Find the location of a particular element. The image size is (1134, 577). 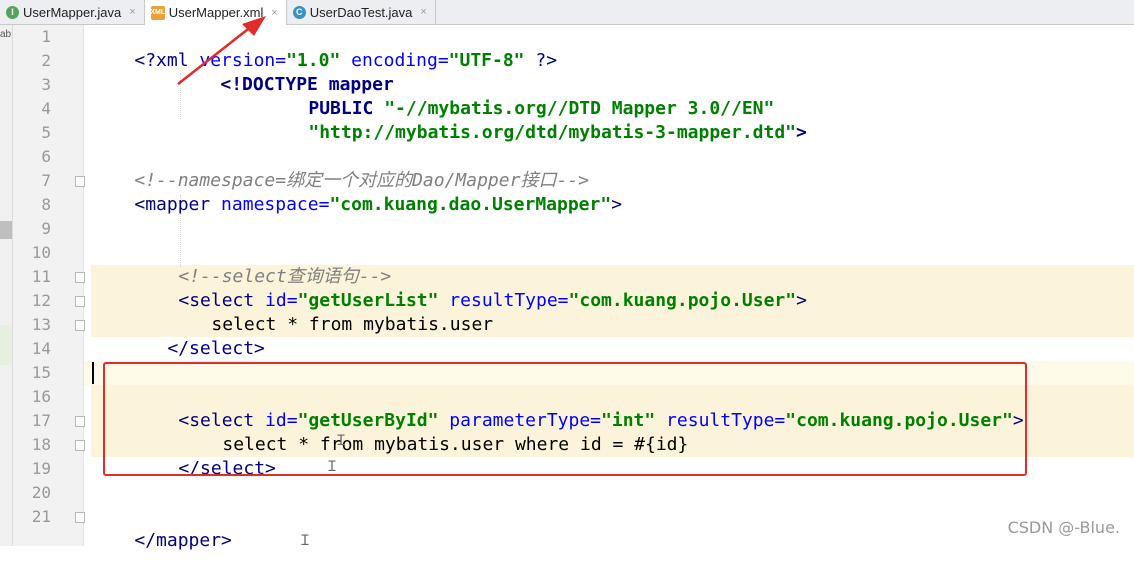

tab-userdaotest-java: C UserDaoTest.java × is located at coordinates (361, 12).